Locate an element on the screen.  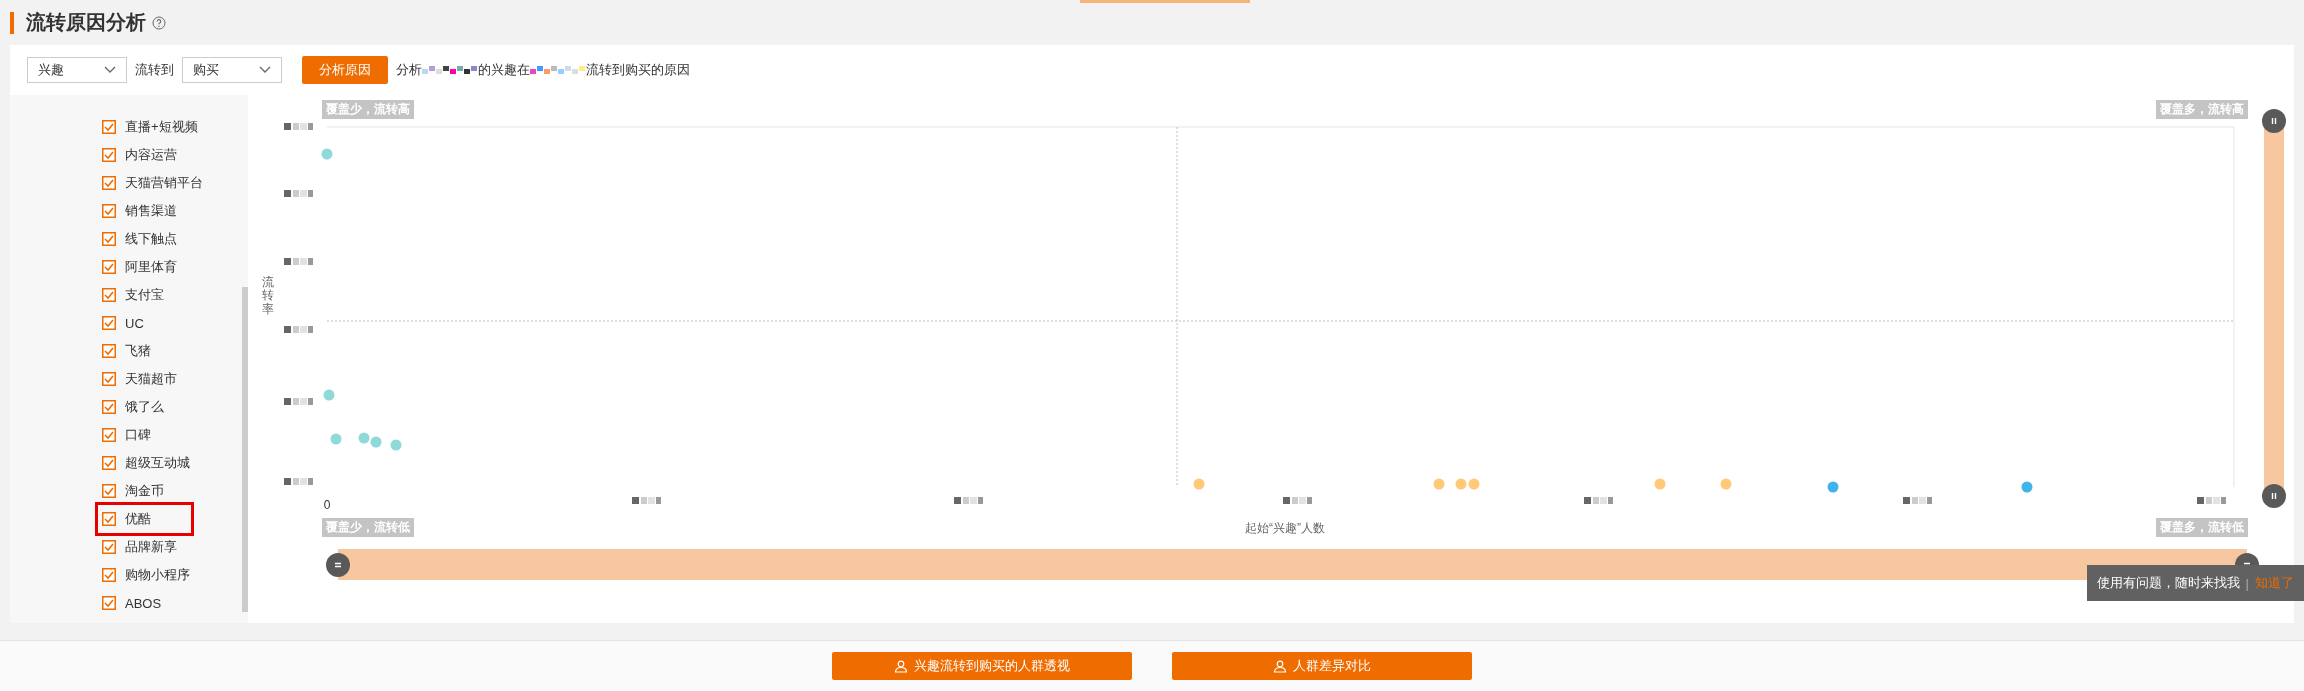
quadrant-label: 覆盖少，流转低 is located at coordinates (368, 527).